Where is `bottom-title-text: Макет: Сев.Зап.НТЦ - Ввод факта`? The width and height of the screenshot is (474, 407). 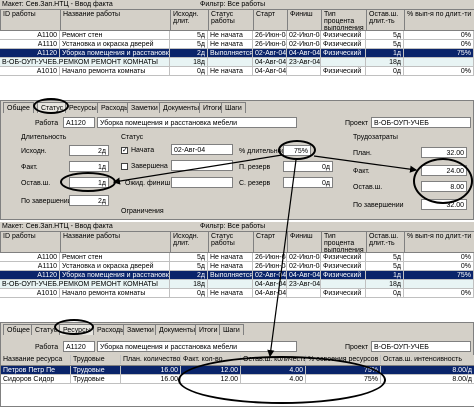
bottom-title-text: Макет: Сев.Зап.НТЦ - Ввод факта is located at coordinates (57, 226).